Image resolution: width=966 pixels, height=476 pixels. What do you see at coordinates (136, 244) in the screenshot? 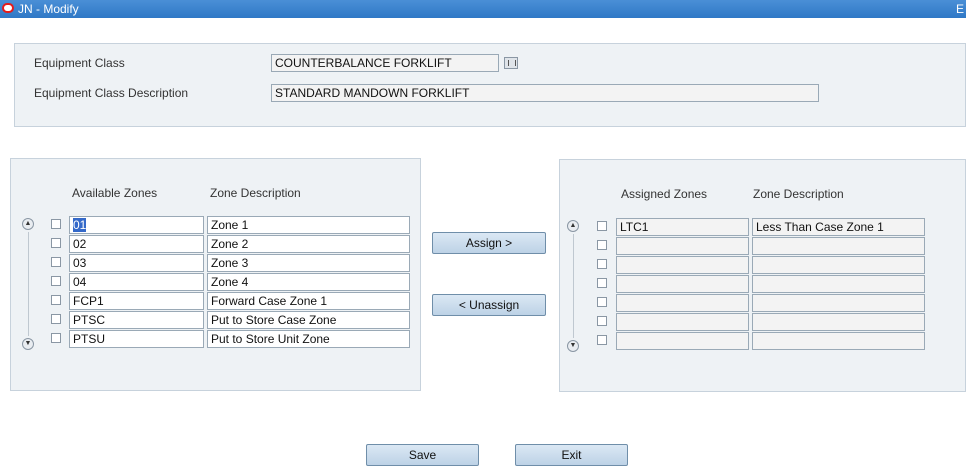
I see `available-zone-field: 02` at bounding box center [136, 244].